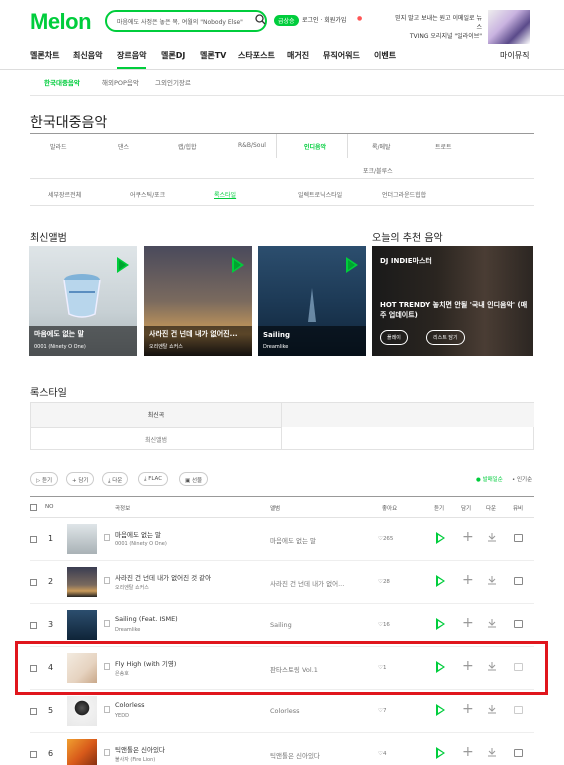  Describe the element at coordinates (378, 170) in the screenshot. I see `genre-folk: 포크/블루스` at that location.